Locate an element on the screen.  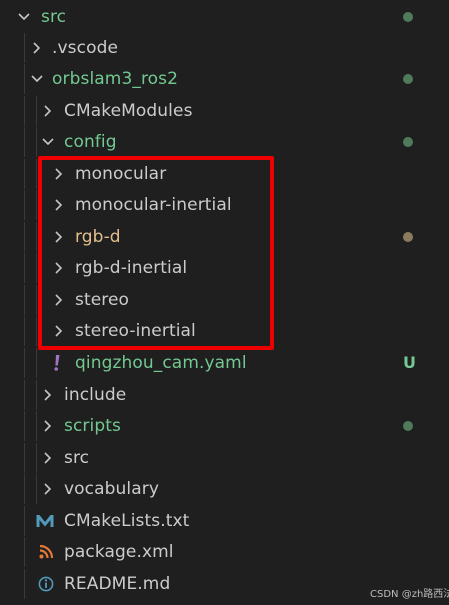
rss-icon is located at coordinates (46, 552).